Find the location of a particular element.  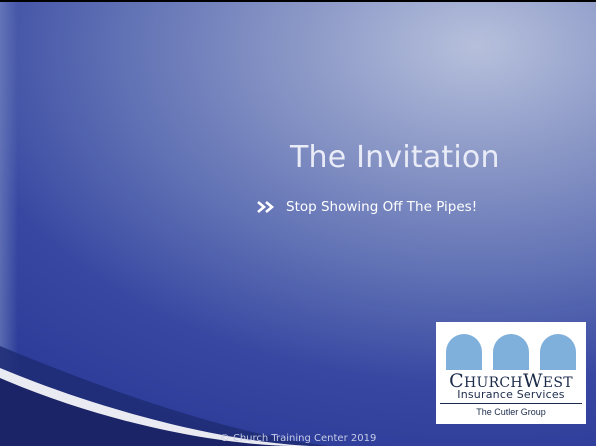

slide-title: The Invitation is located at coordinates (395, 157).